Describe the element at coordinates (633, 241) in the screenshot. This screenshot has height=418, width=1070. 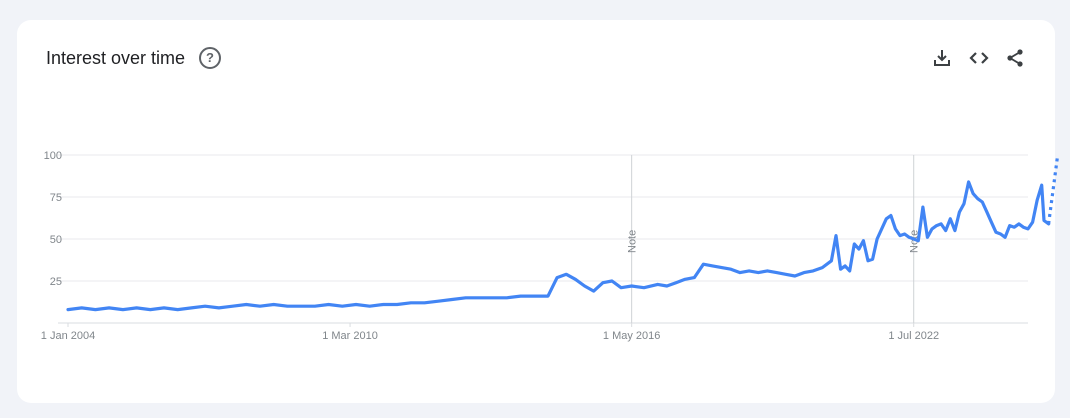
I see `annotation-label: Note` at that location.